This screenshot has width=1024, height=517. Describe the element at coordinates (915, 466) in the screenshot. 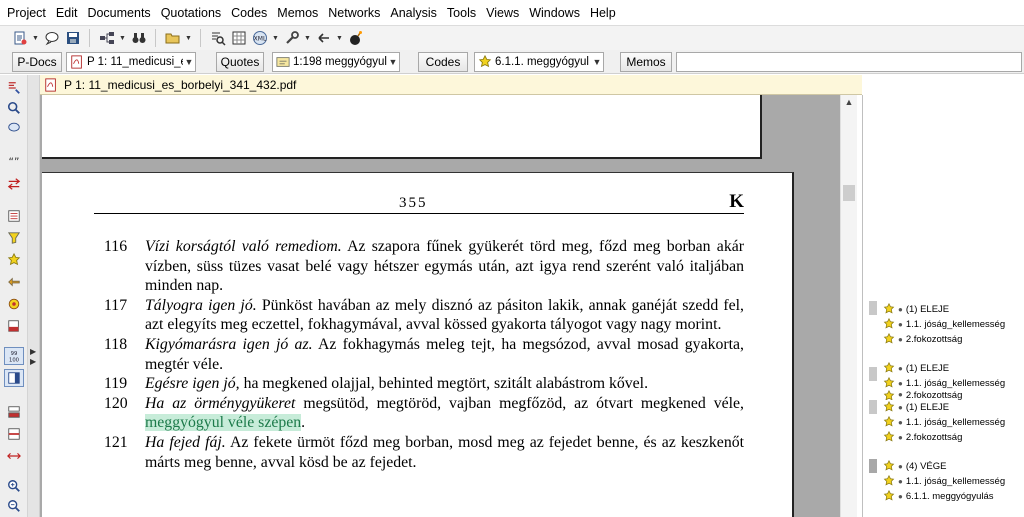

I see `margin-code: ● (4) VÉGE` at that location.